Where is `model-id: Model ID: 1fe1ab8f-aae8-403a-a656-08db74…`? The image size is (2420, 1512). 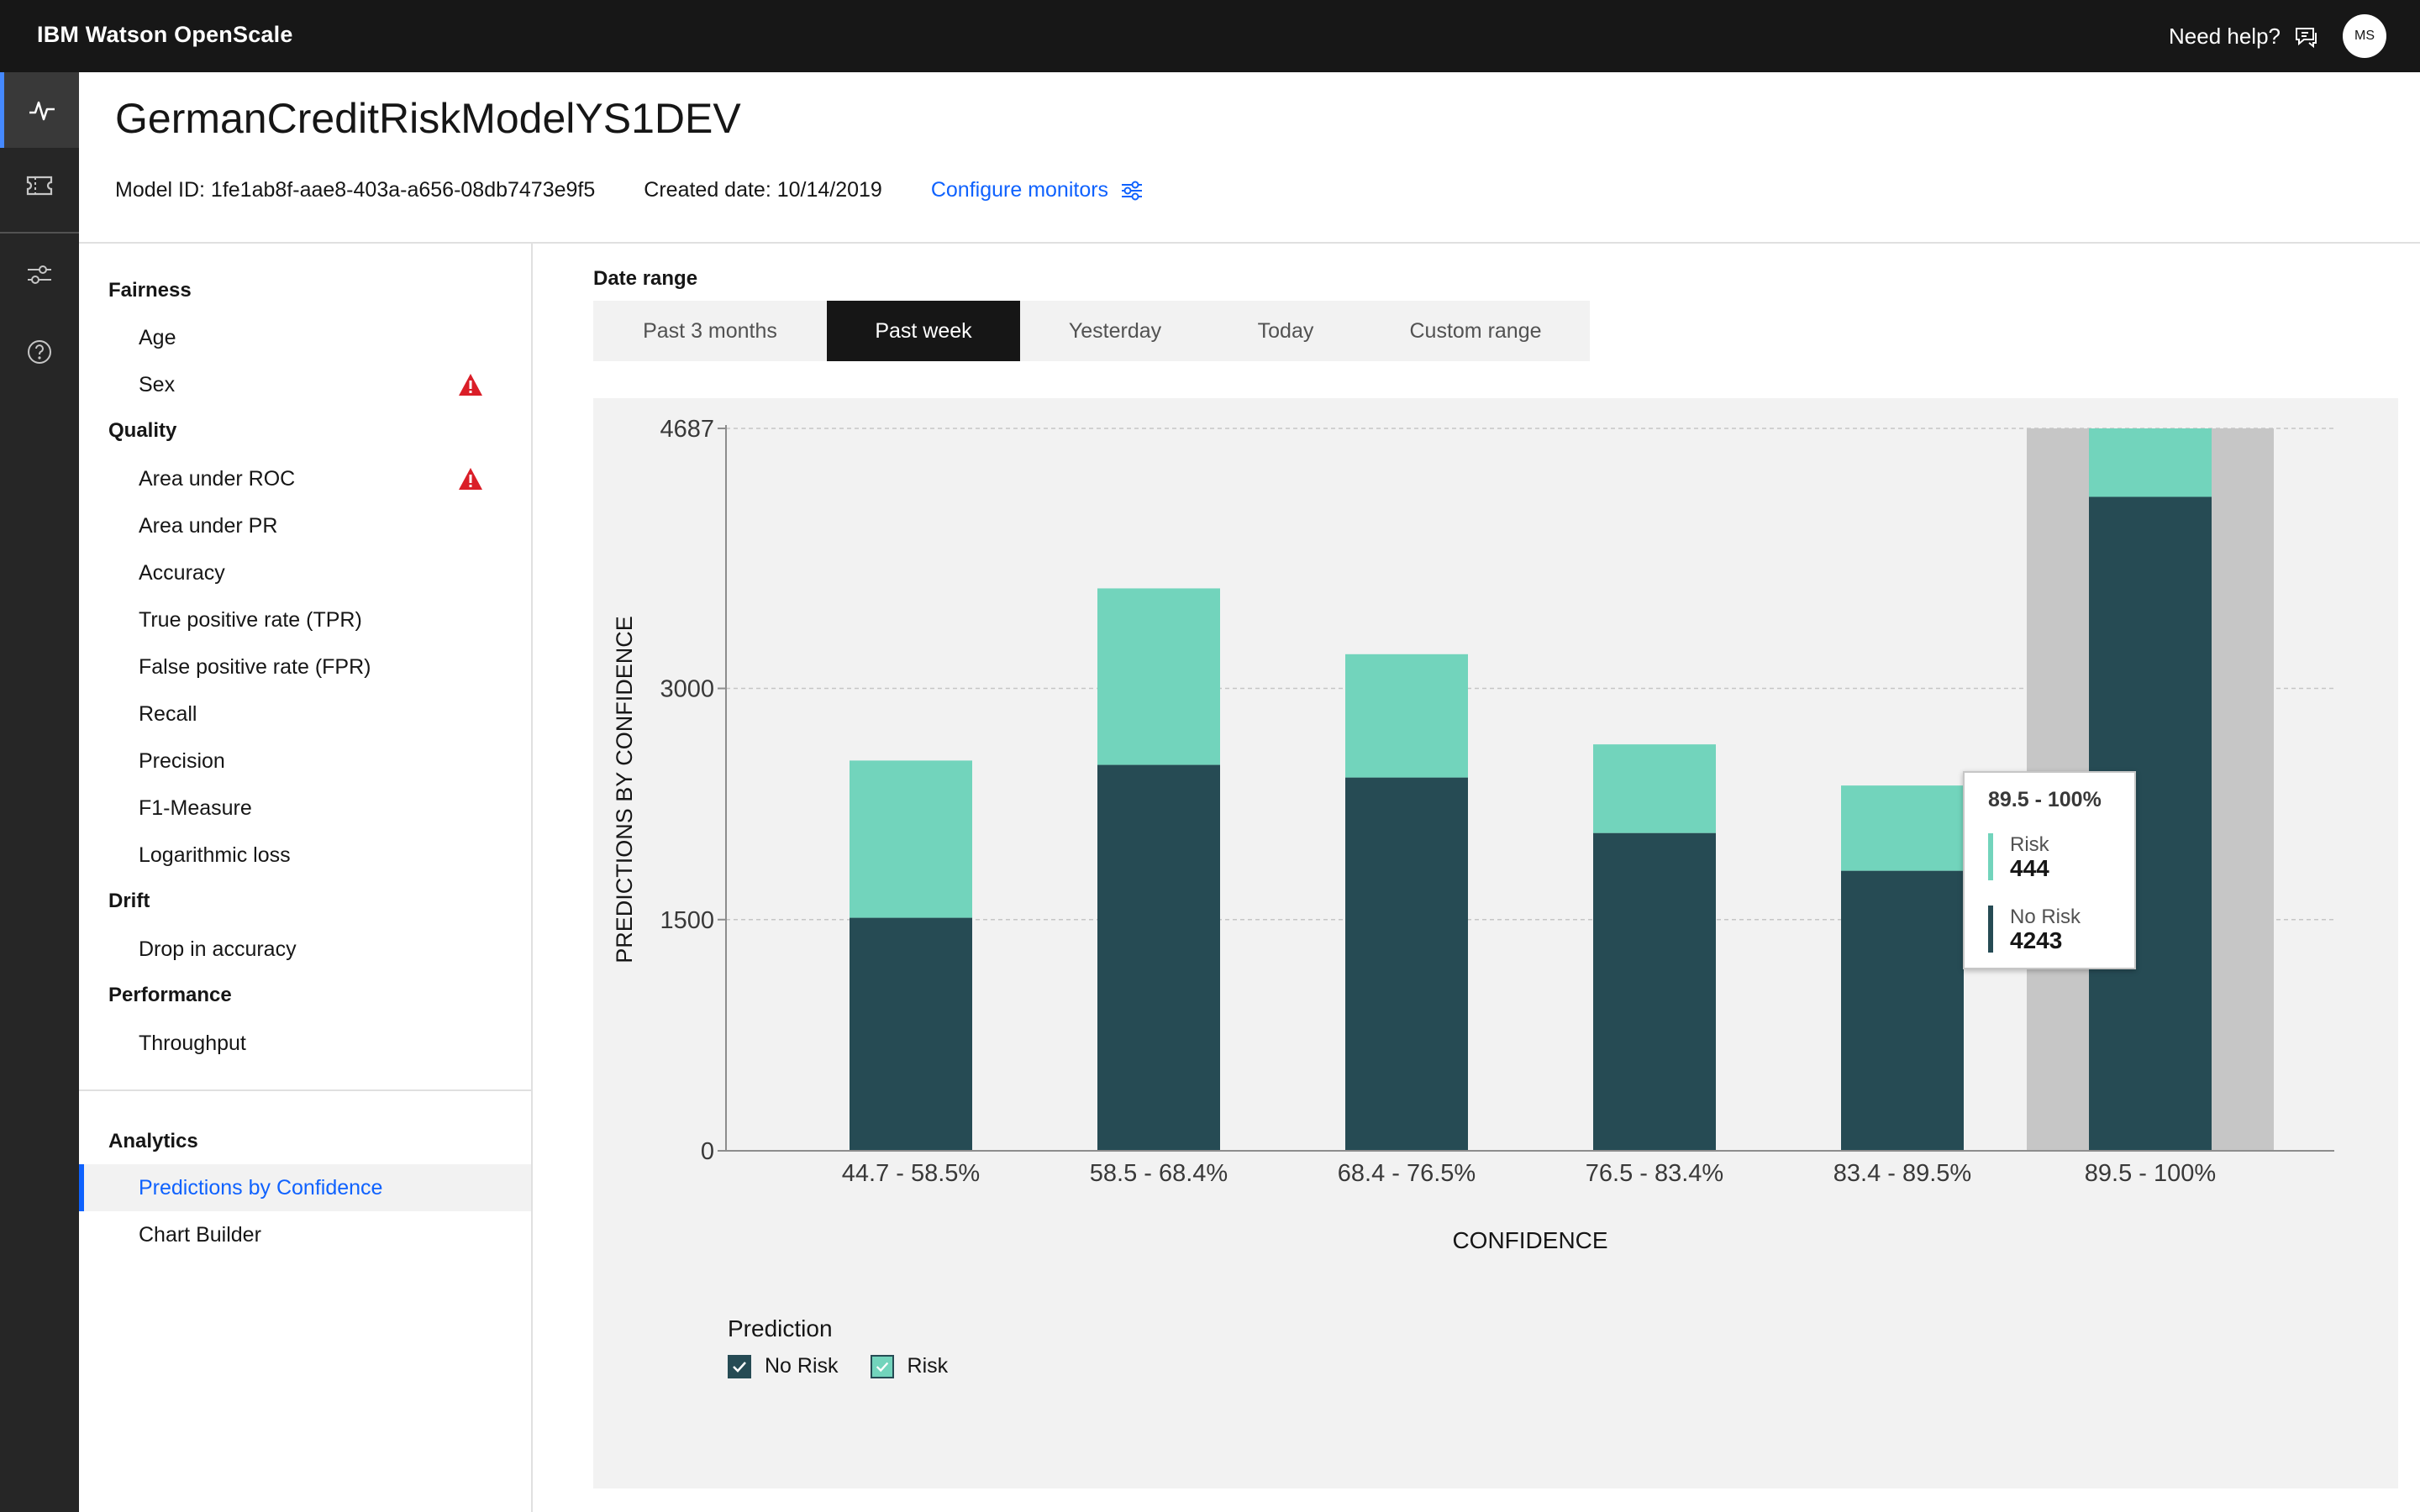 model-id: Model ID: 1fe1ab8f-aae8-403a-a656-08db74… is located at coordinates (355, 190).